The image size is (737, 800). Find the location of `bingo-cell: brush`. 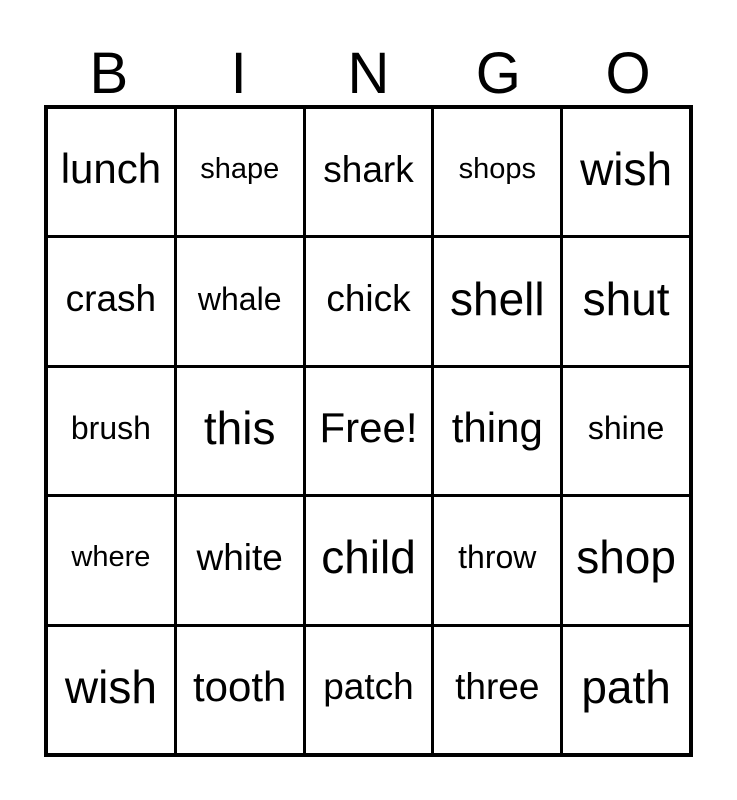

bingo-cell: brush is located at coordinates (112, 431).